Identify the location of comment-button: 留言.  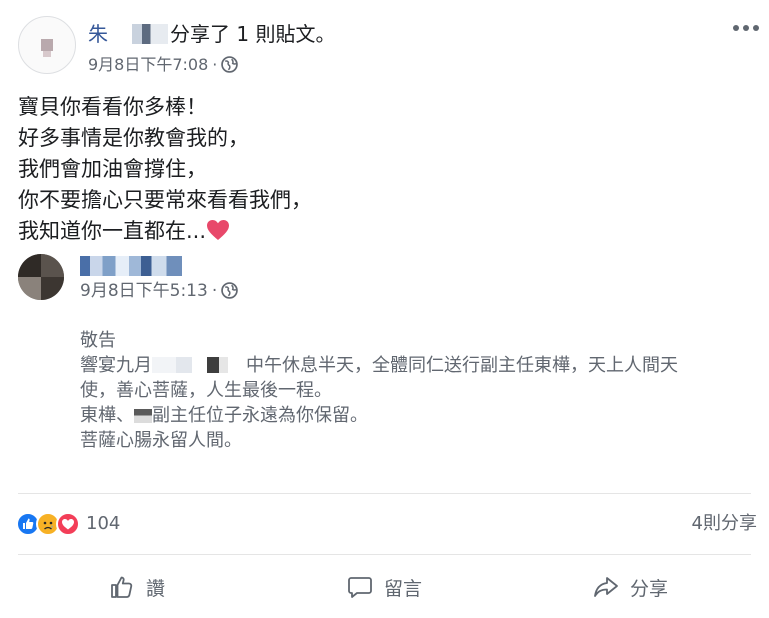
(384, 587).